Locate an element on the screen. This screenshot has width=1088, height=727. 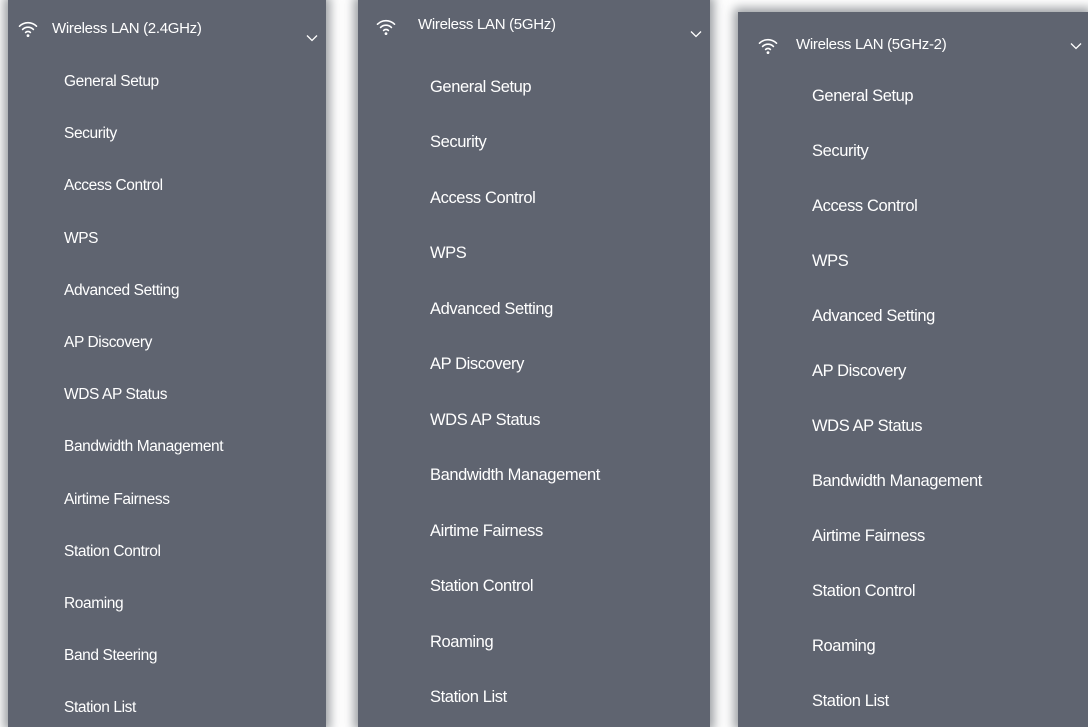
menu-item-band-steering: Band Steering is located at coordinates (167, 656).